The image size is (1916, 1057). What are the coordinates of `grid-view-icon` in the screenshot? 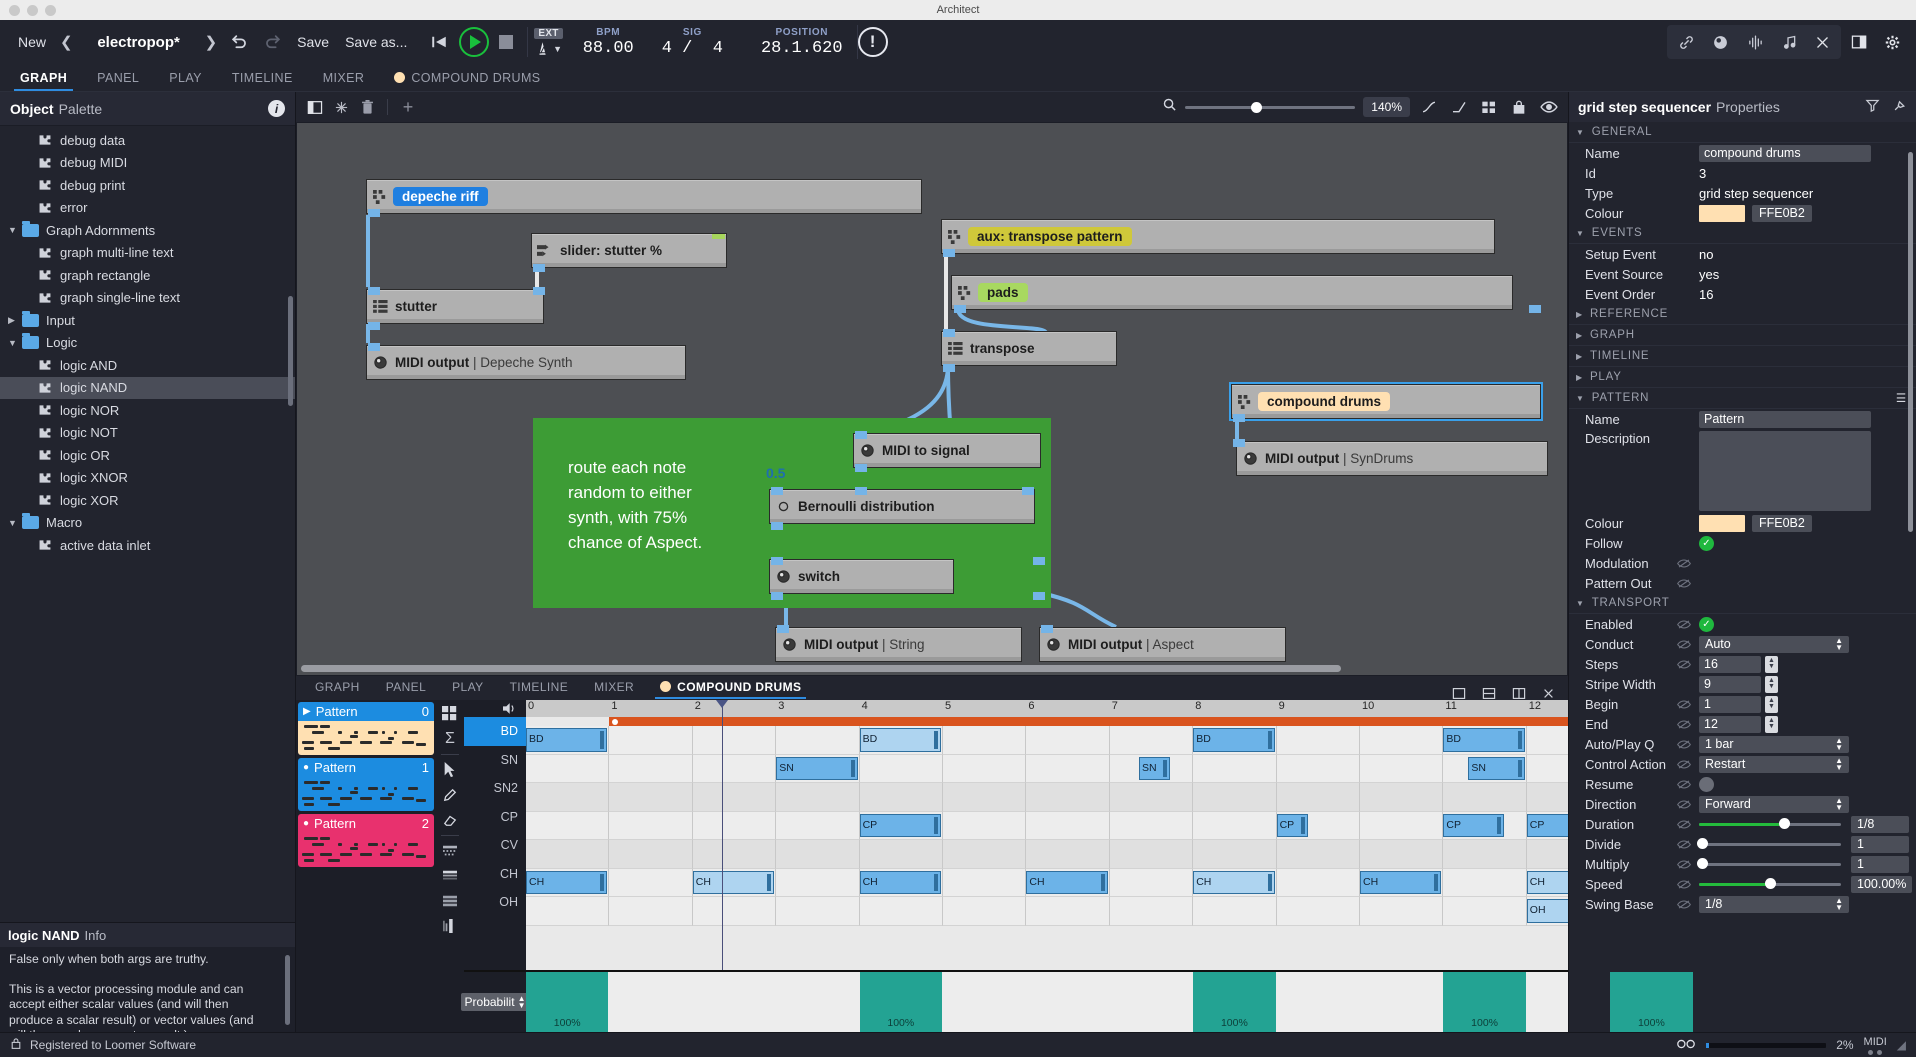 It's located at (450, 714).